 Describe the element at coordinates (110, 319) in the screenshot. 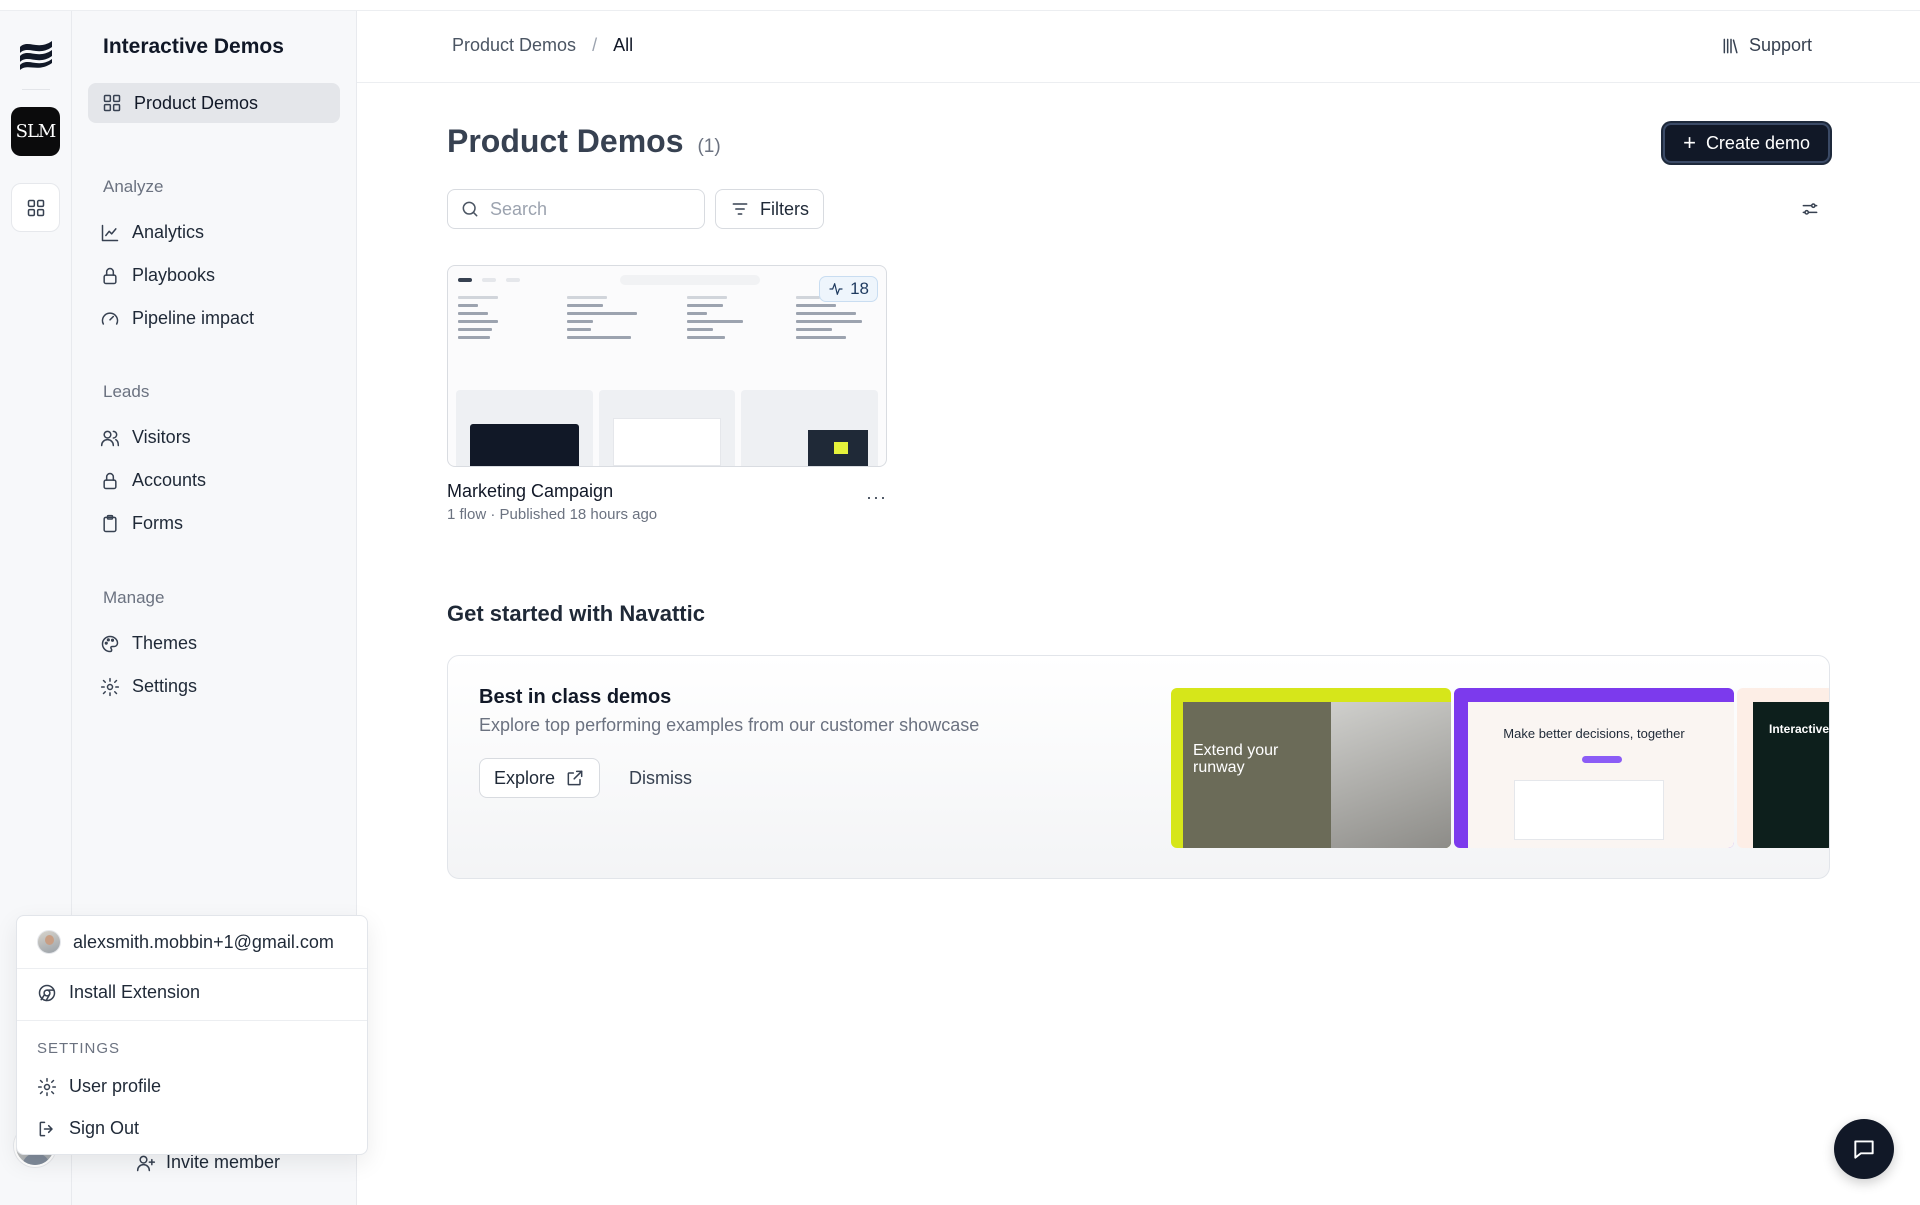

I see `gauge-icon` at that location.